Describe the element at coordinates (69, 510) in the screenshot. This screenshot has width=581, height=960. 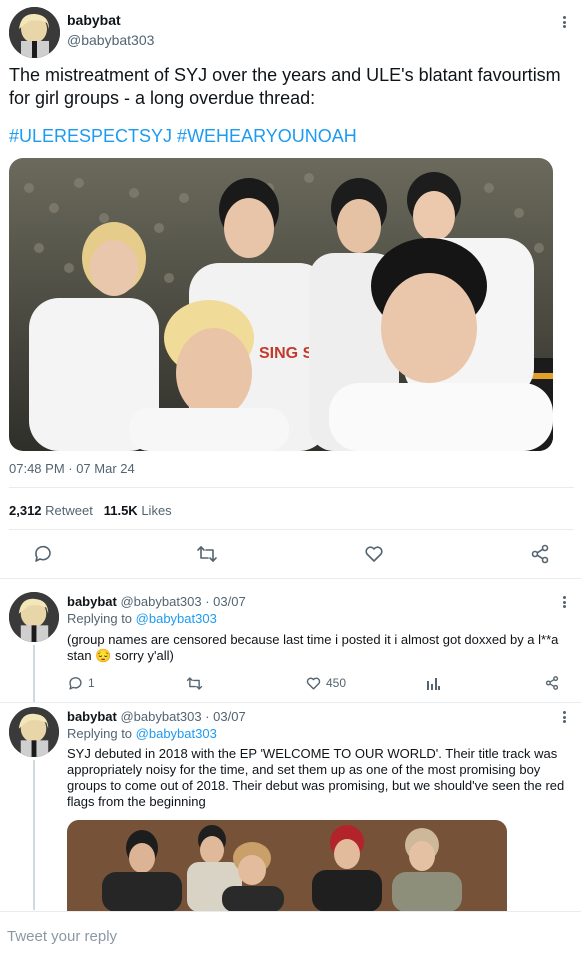
I see `retweet-label: Retweet` at that location.